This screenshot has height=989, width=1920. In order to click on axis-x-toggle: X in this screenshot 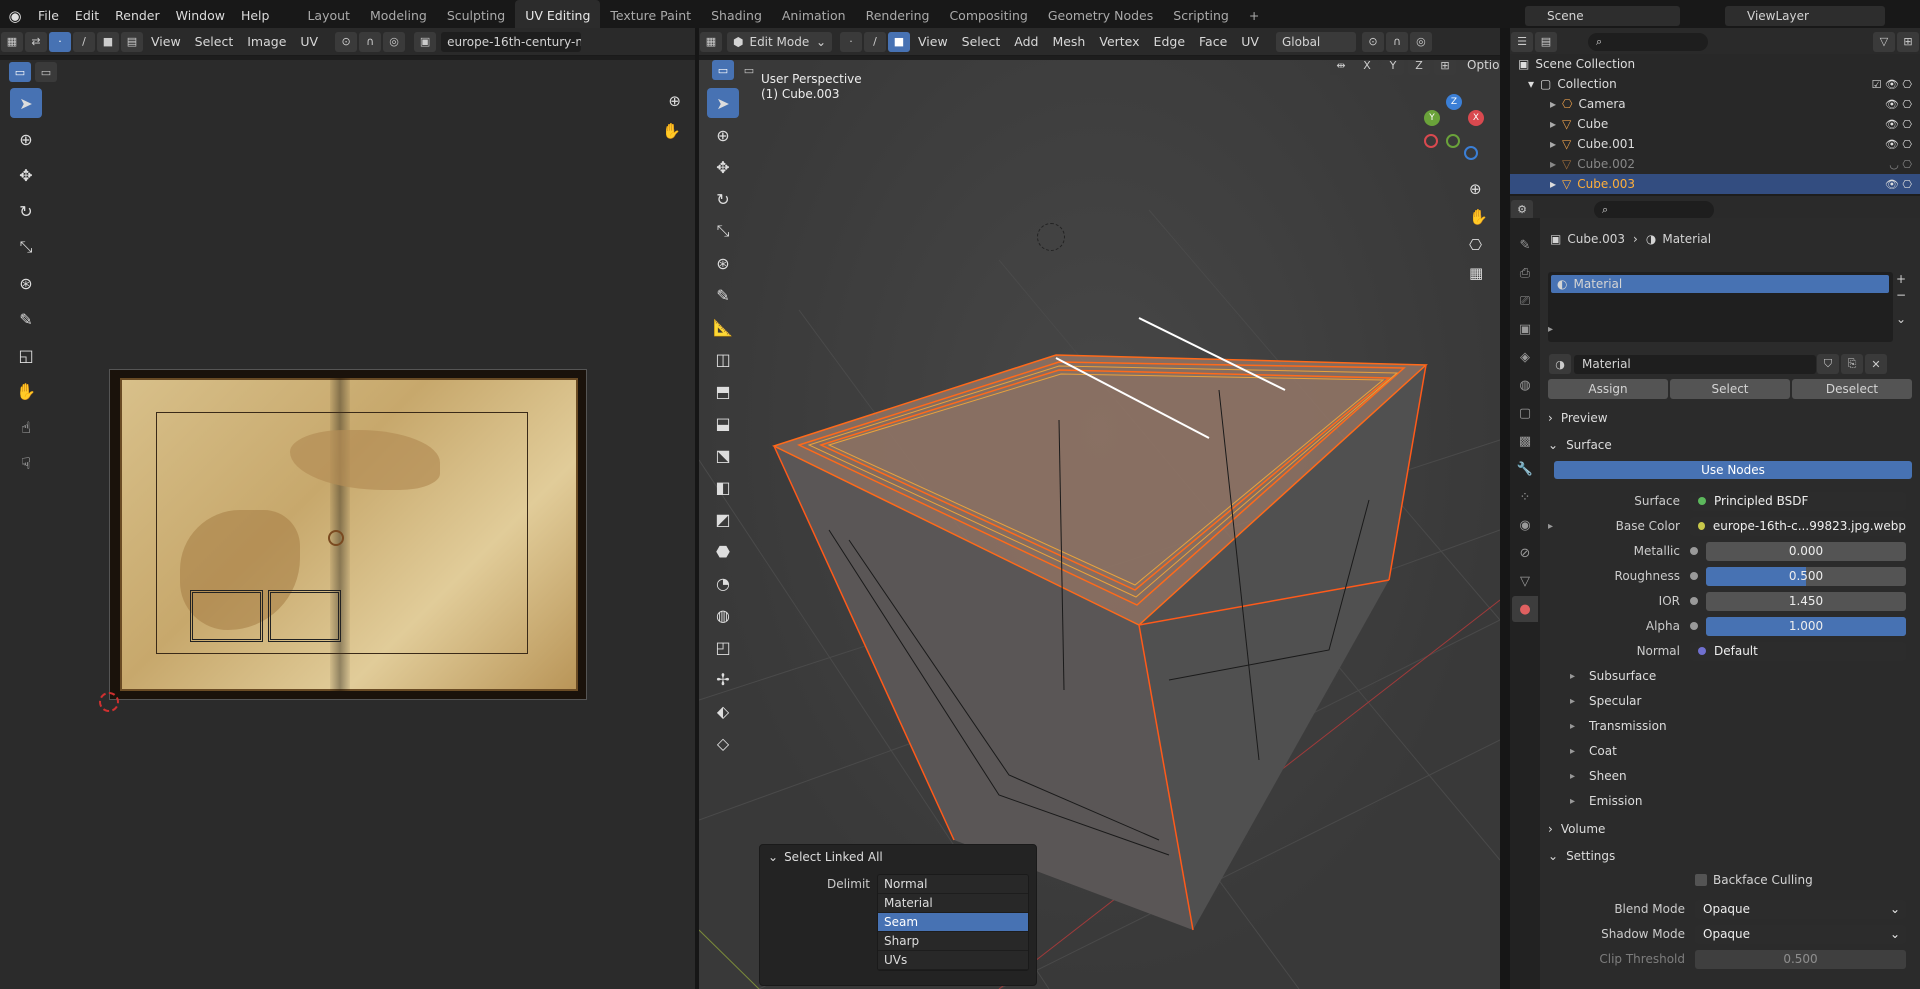, I will do `click(1367, 67)`.